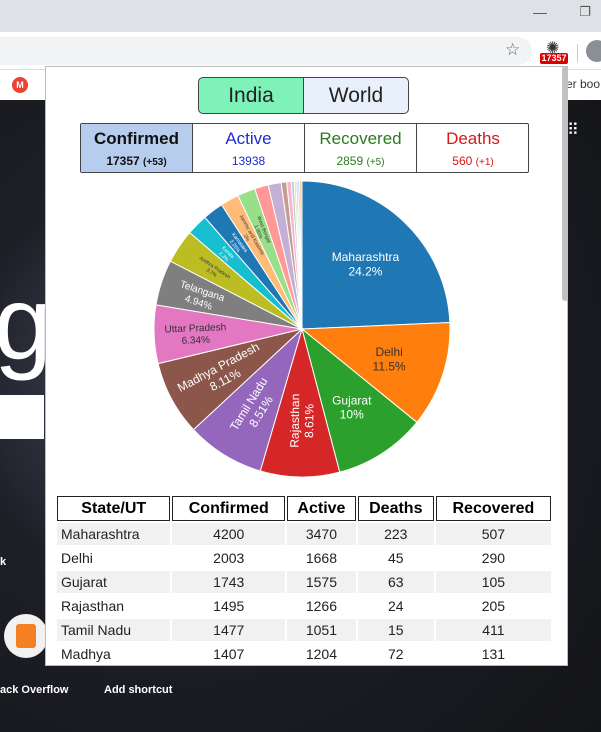 The image size is (601, 732). I want to click on table-row: Maharashtra 4200 3470 223 507, so click(304, 534).